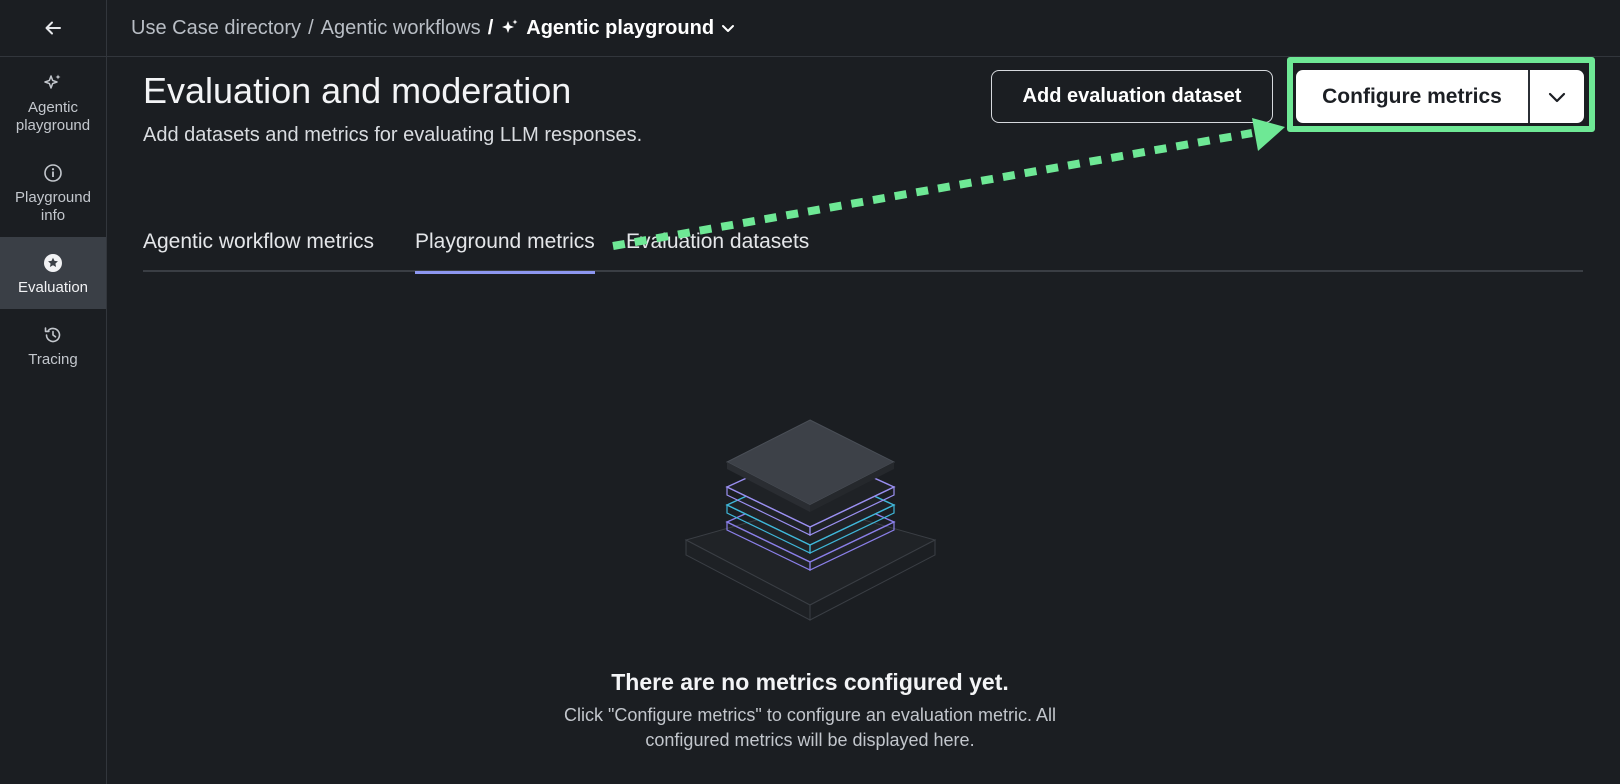  What do you see at coordinates (53, 273) in the screenshot?
I see `sidebar-item-evaluation: Evaluation` at bounding box center [53, 273].